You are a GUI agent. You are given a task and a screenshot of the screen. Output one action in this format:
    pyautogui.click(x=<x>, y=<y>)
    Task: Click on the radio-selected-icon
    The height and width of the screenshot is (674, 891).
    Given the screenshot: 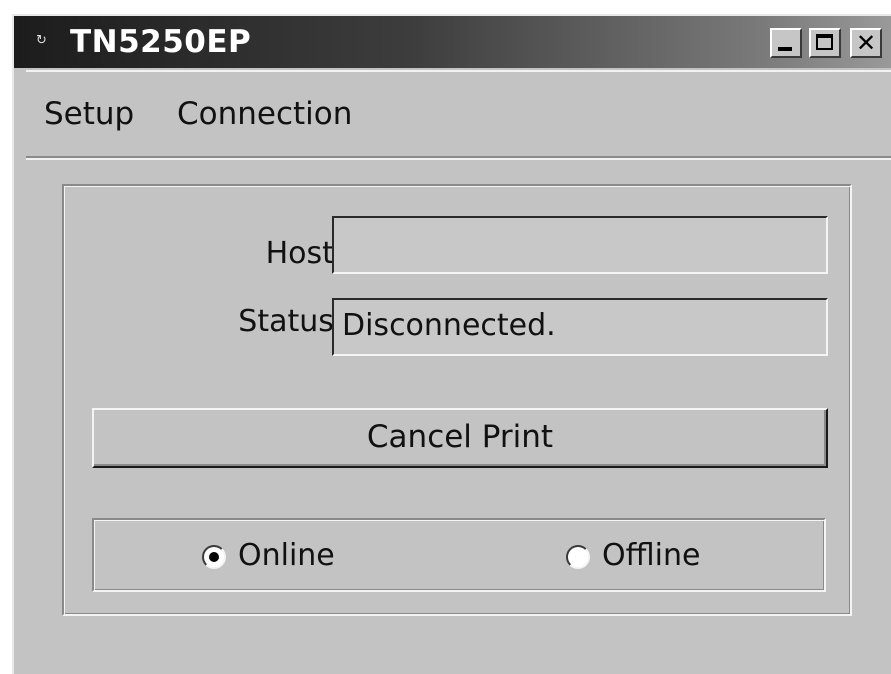 What is the action you would take?
    pyautogui.click(x=214, y=557)
    